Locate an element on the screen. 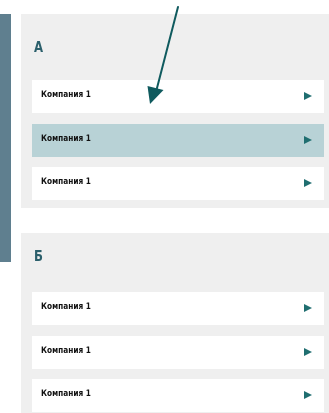 This screenshot has width=329, height=413. company-row-active: Компания 1 is located at coordinates (178, 140).